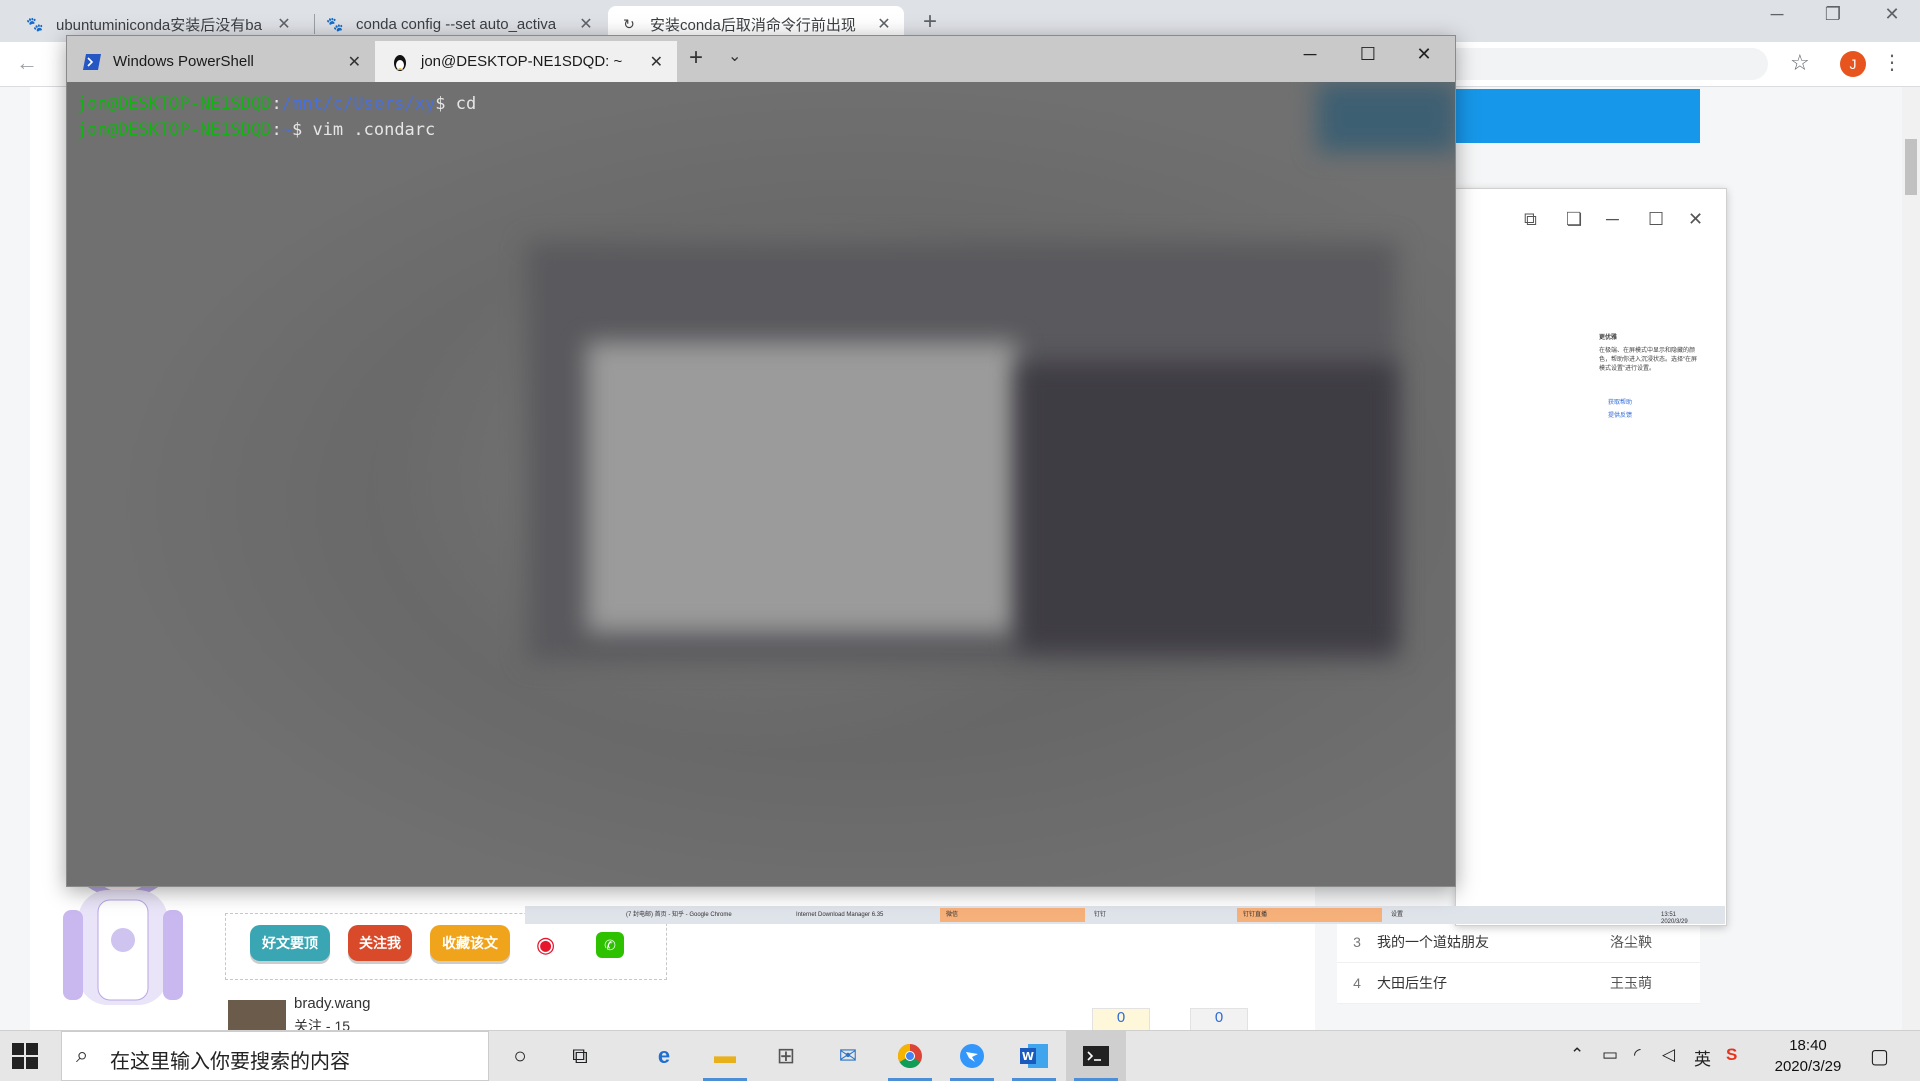  What do you see at coordinates (696, 58) in the screenshot?
I see `new-terminal-tab-button: +` at bounding box center [696, 58].